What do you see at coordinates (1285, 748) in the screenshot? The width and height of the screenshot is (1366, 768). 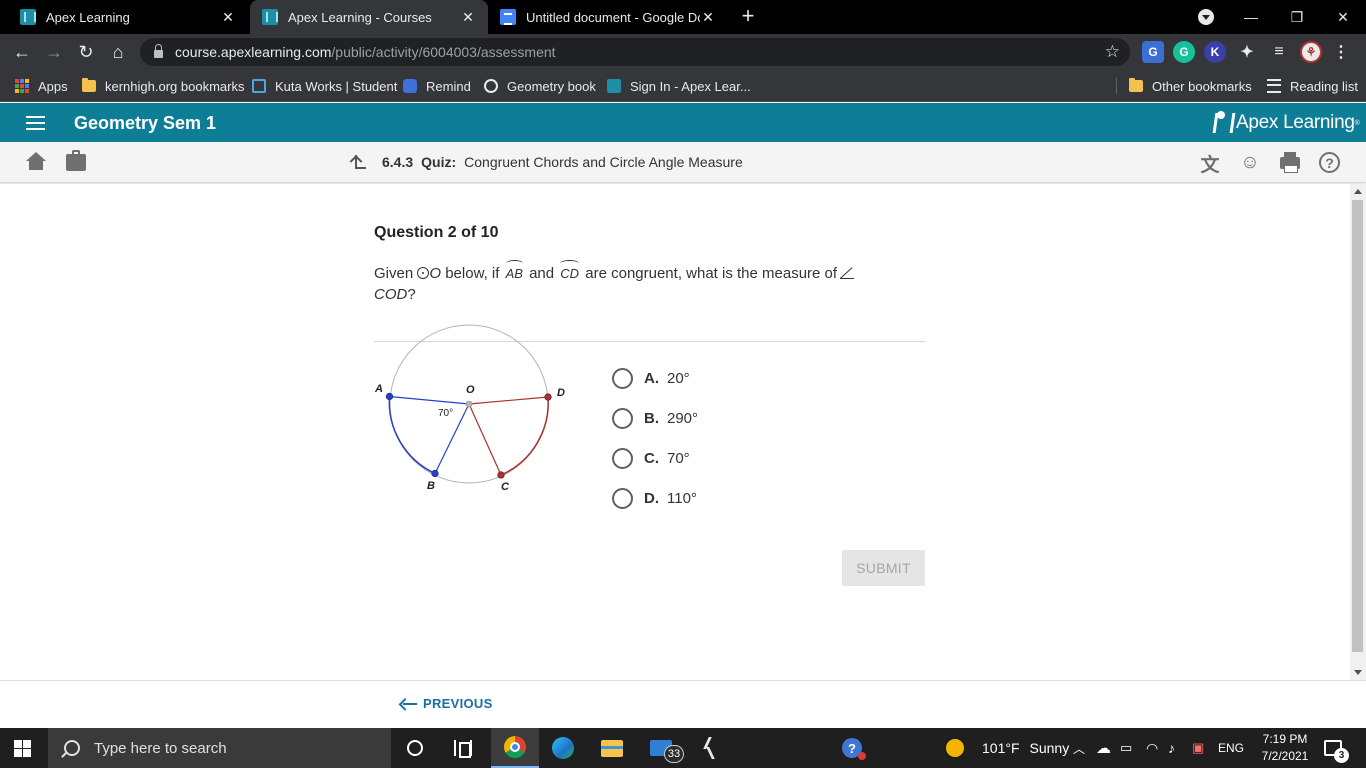 I see `clock: 7:19 PM 7/2/2021` at bounding box center [1285, 748].